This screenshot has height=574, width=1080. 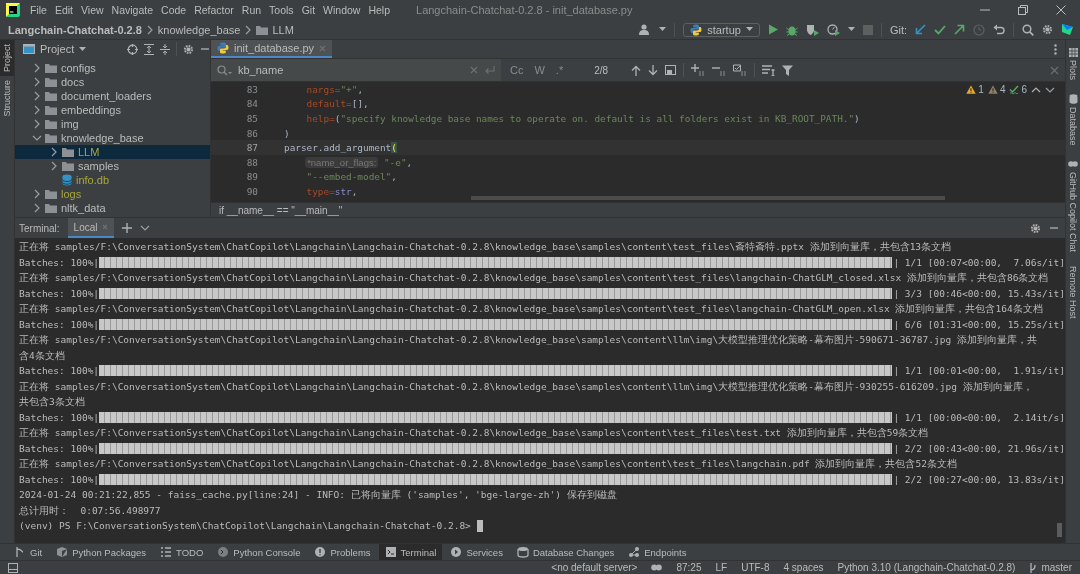 I want to click on tool-window-button: GitHub Copilot Chat, so click(x=1073, y=205).